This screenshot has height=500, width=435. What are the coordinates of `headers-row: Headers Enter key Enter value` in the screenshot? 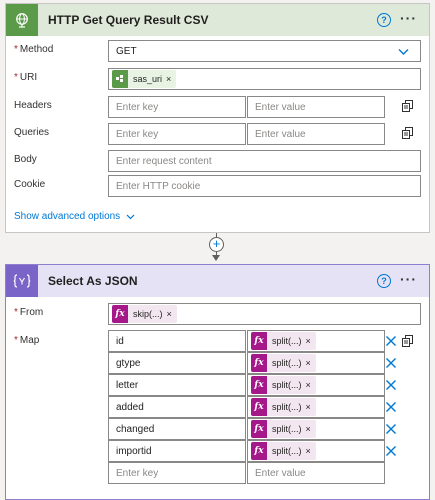 It's located at (217, 108).